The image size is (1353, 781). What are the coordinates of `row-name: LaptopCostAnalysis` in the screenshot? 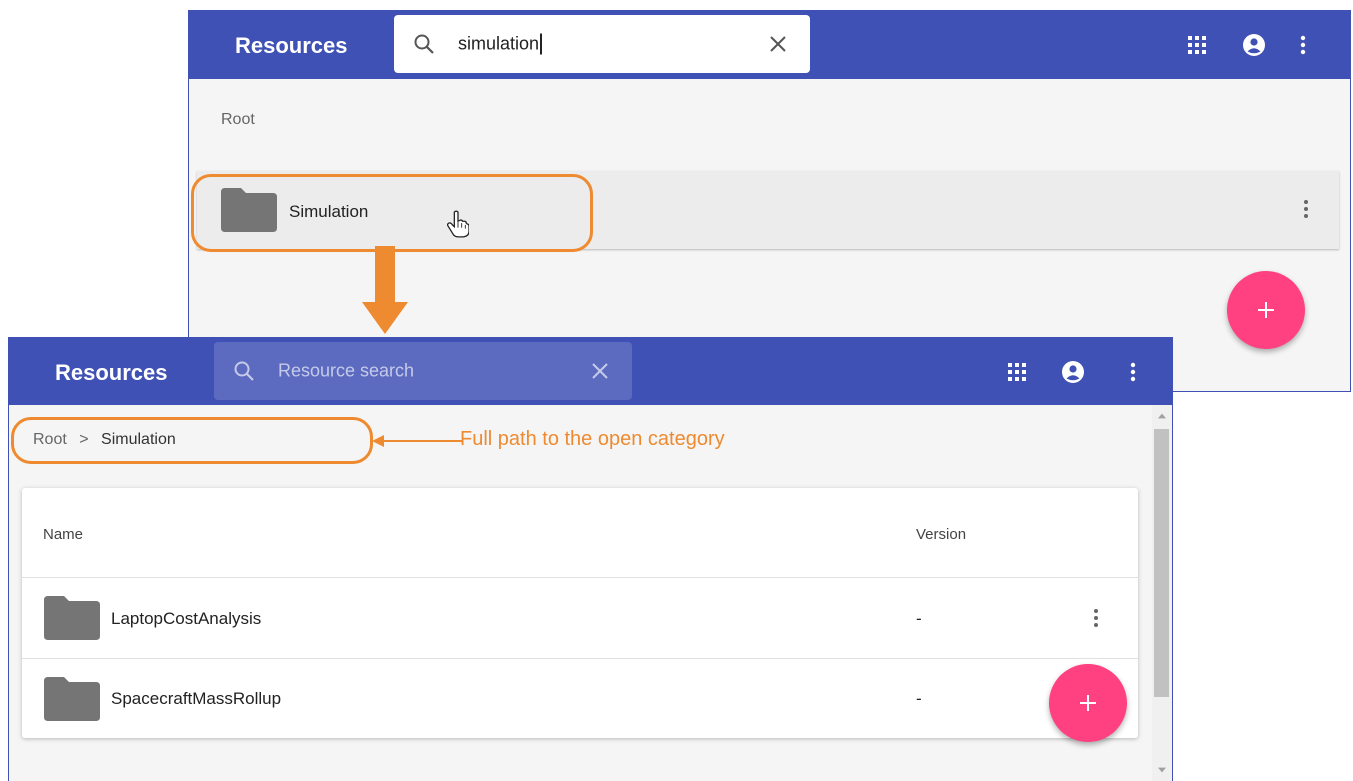 It's located at (186, 618).